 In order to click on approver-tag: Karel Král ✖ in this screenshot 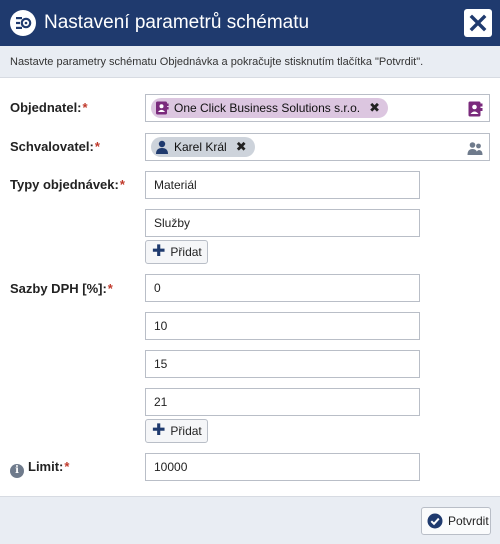, I will do `click(203, 147)`.